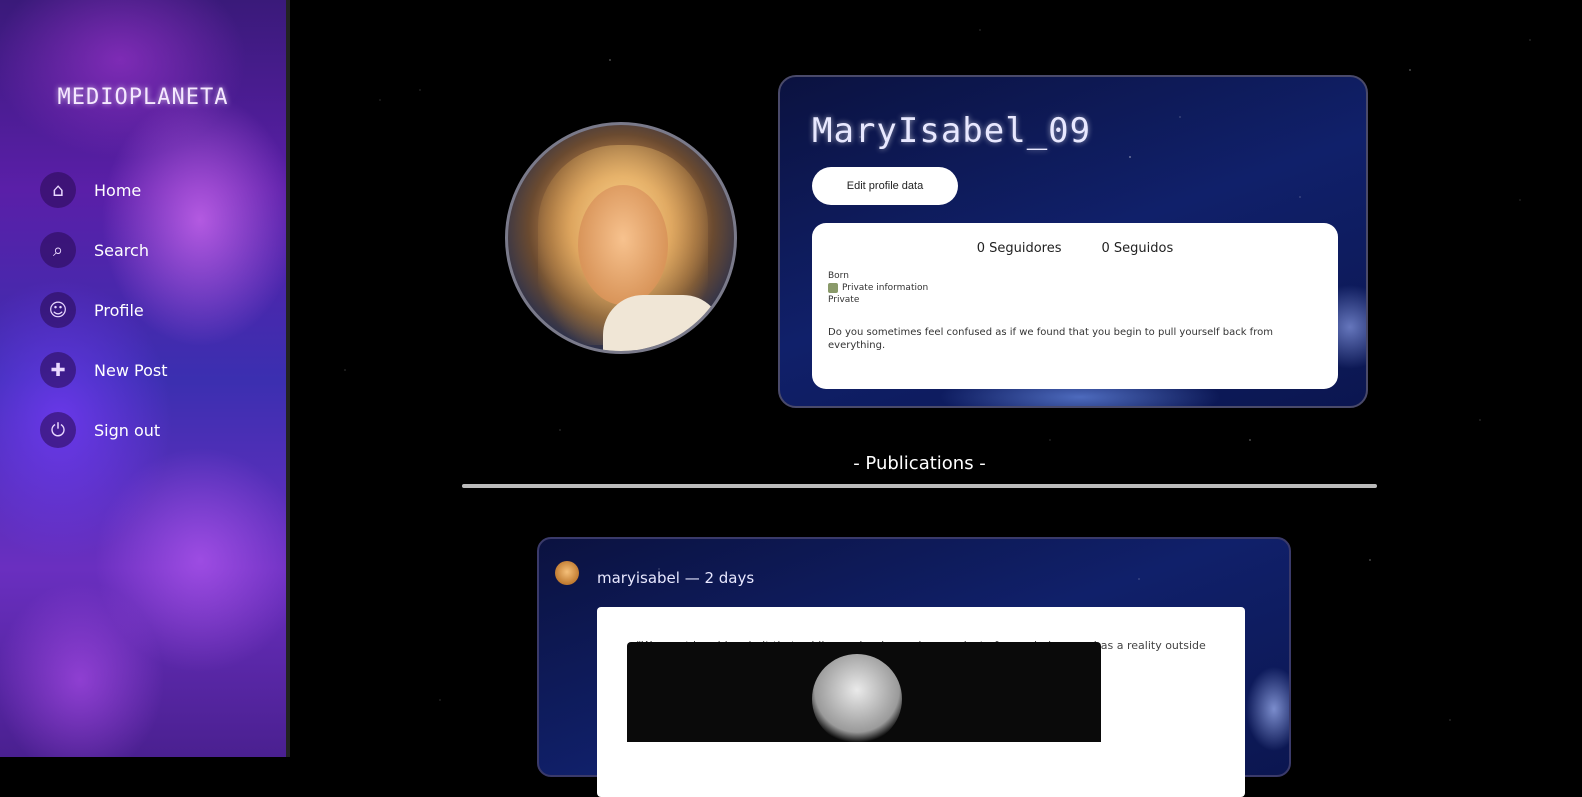  I want to click on sidebar-item-sign-out: ⏻ Sign out, so click(155, 430).